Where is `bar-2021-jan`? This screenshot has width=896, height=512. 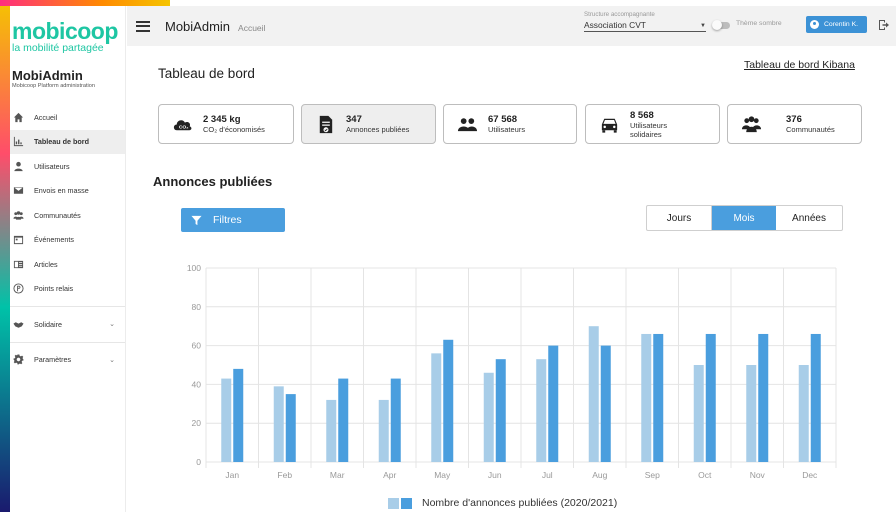
bar-2021-jan is located at coordinates (238, 415).